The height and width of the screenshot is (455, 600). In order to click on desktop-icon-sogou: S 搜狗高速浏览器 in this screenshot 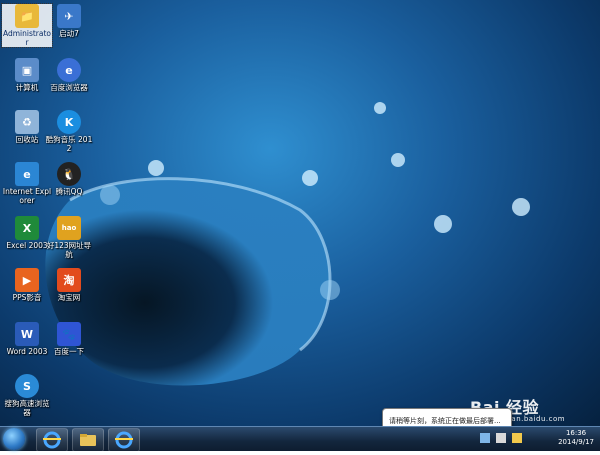, I will do `click(27, 395)`.